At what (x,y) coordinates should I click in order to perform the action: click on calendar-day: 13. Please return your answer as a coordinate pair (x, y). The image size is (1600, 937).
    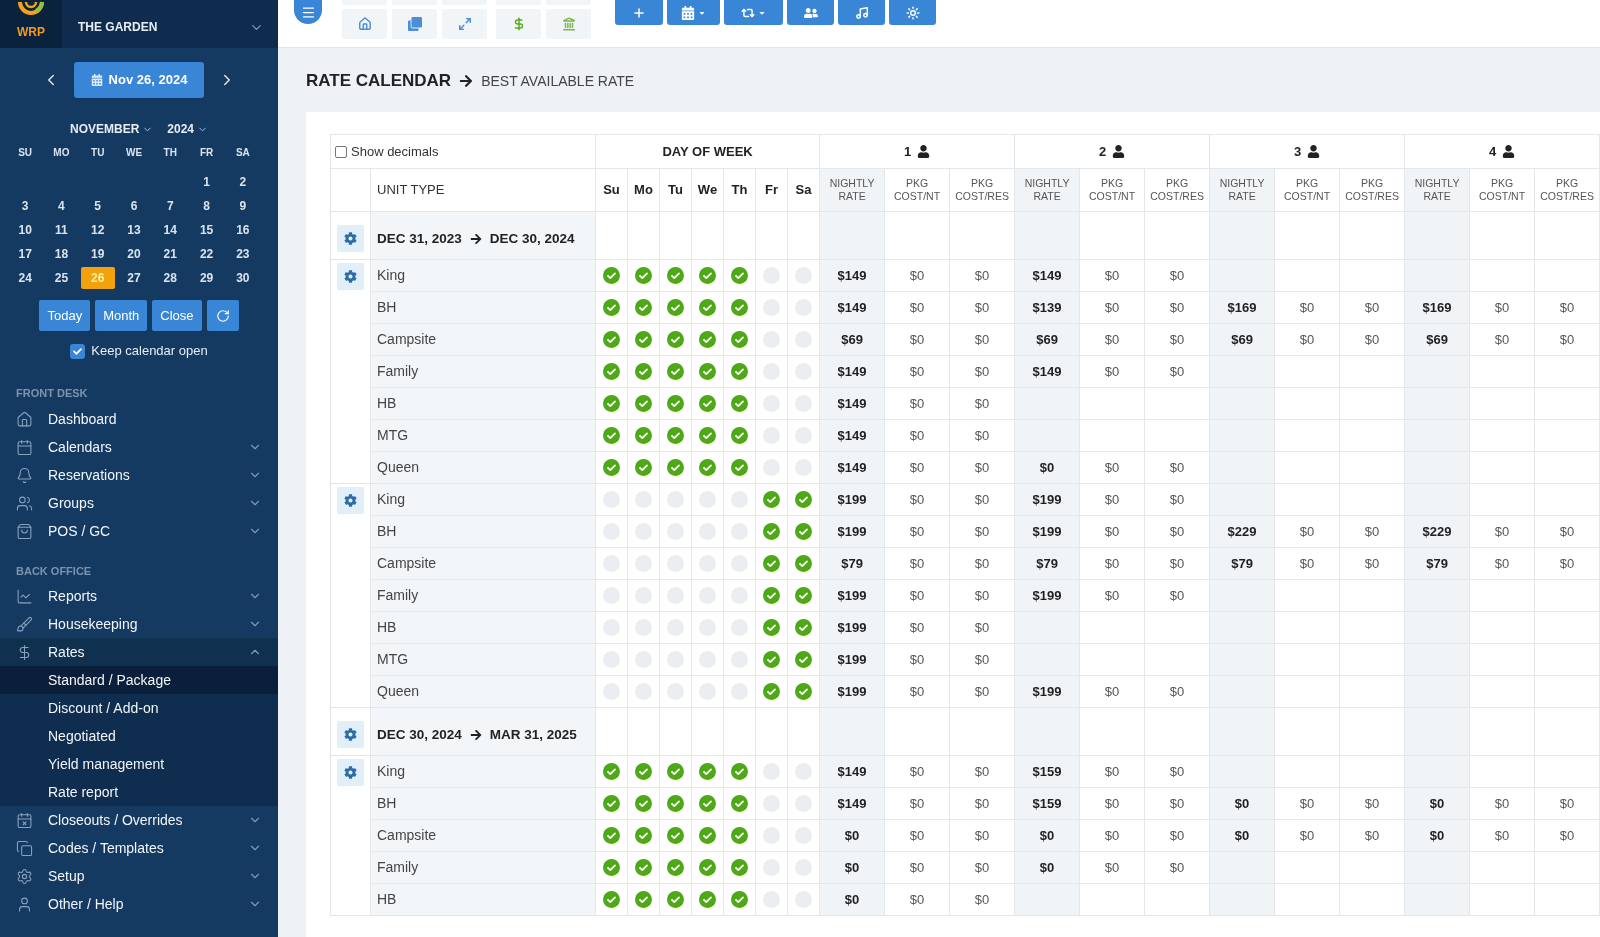
    Looking at the image, I should click on (134, 230).